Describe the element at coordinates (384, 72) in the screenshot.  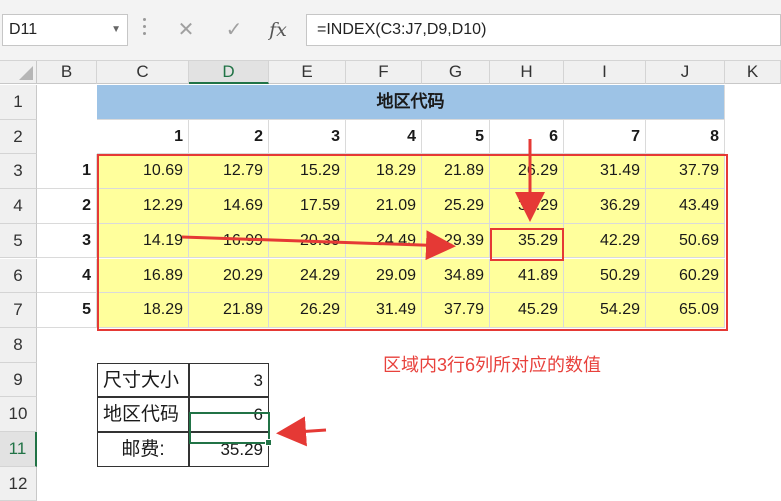
I see `column-header-f: F` at that location.